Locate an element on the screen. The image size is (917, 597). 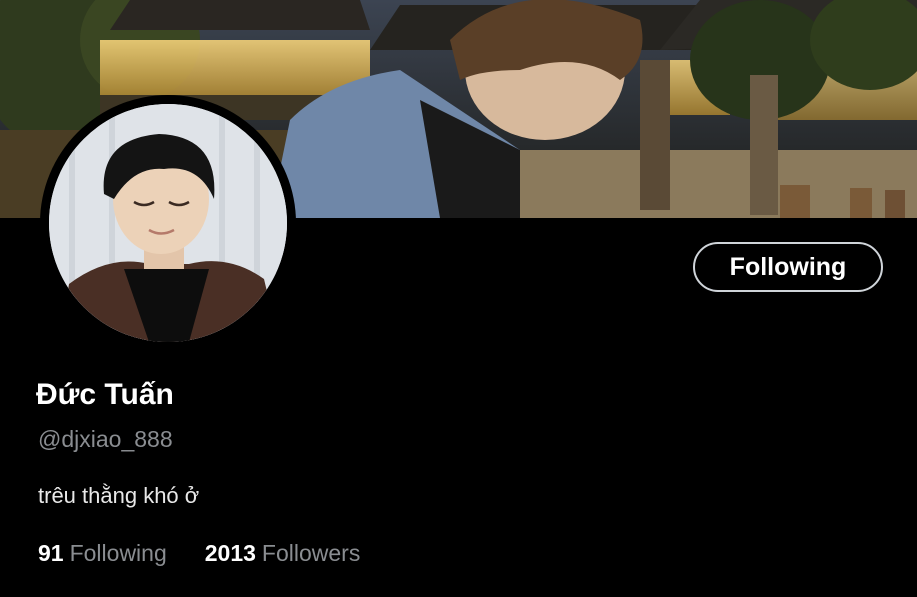
user-handle: @djxiao_888 is located at coordinates (105, 439).